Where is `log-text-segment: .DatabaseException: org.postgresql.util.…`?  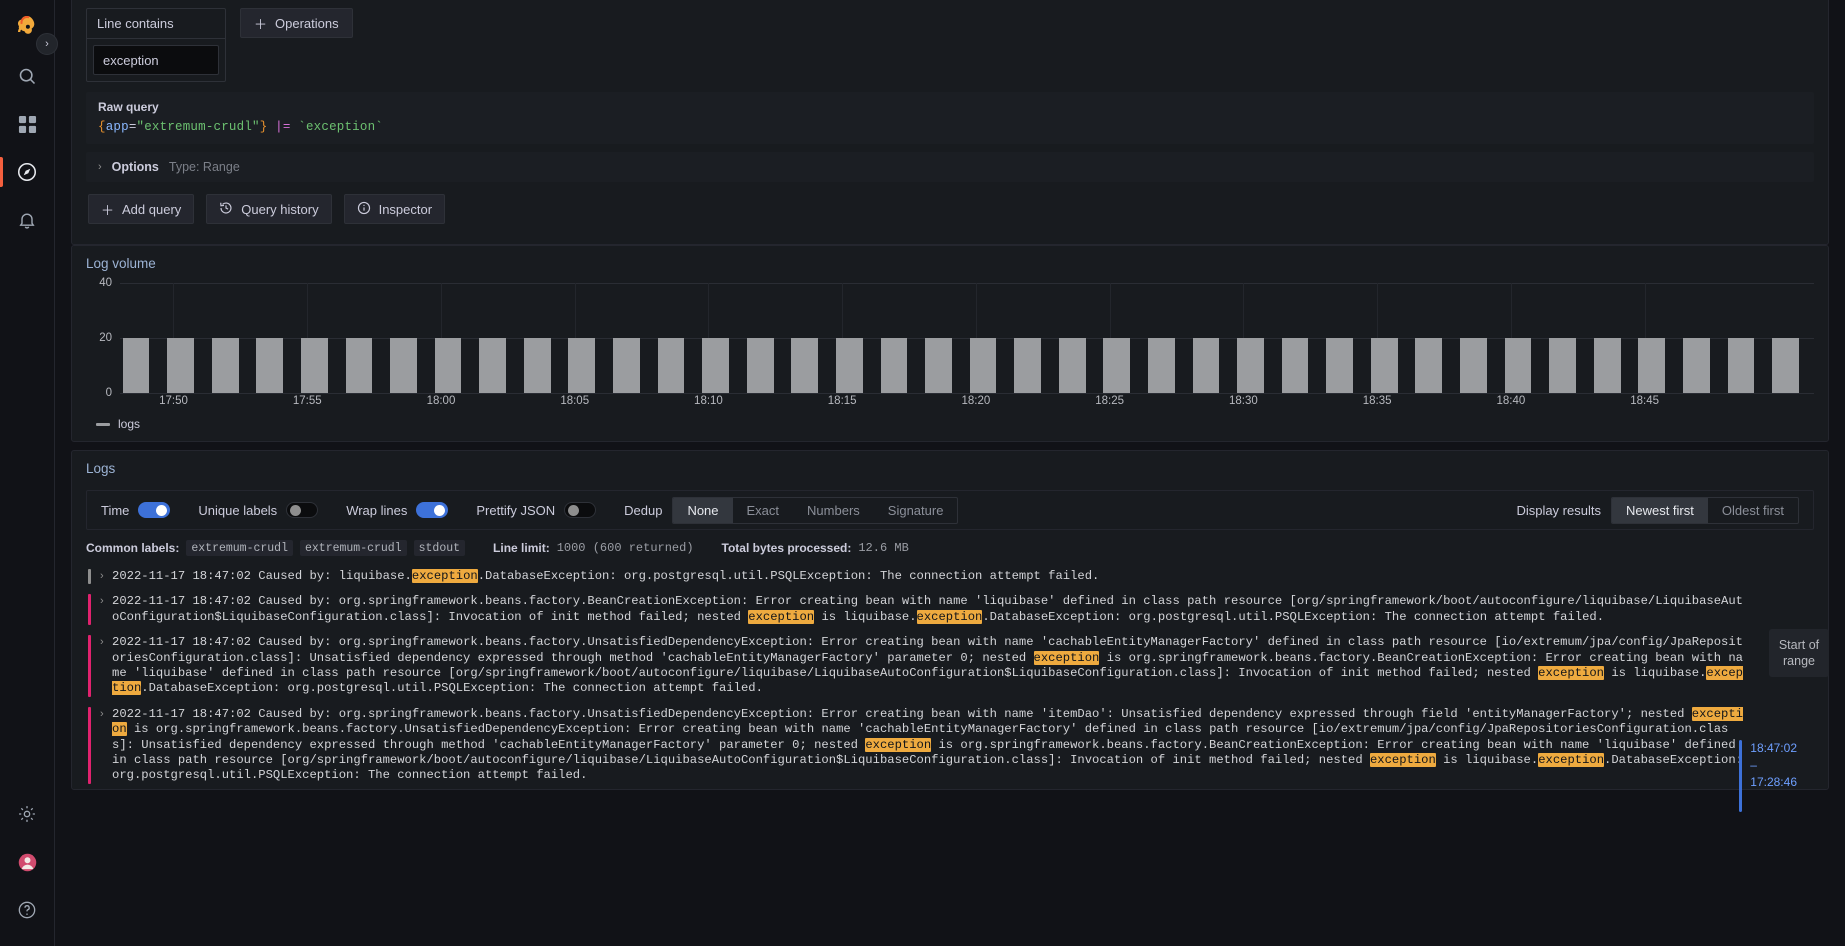
log-text-segment: .DatabaseException: org.postgresql.util.… is located at coordinates (788, 576).